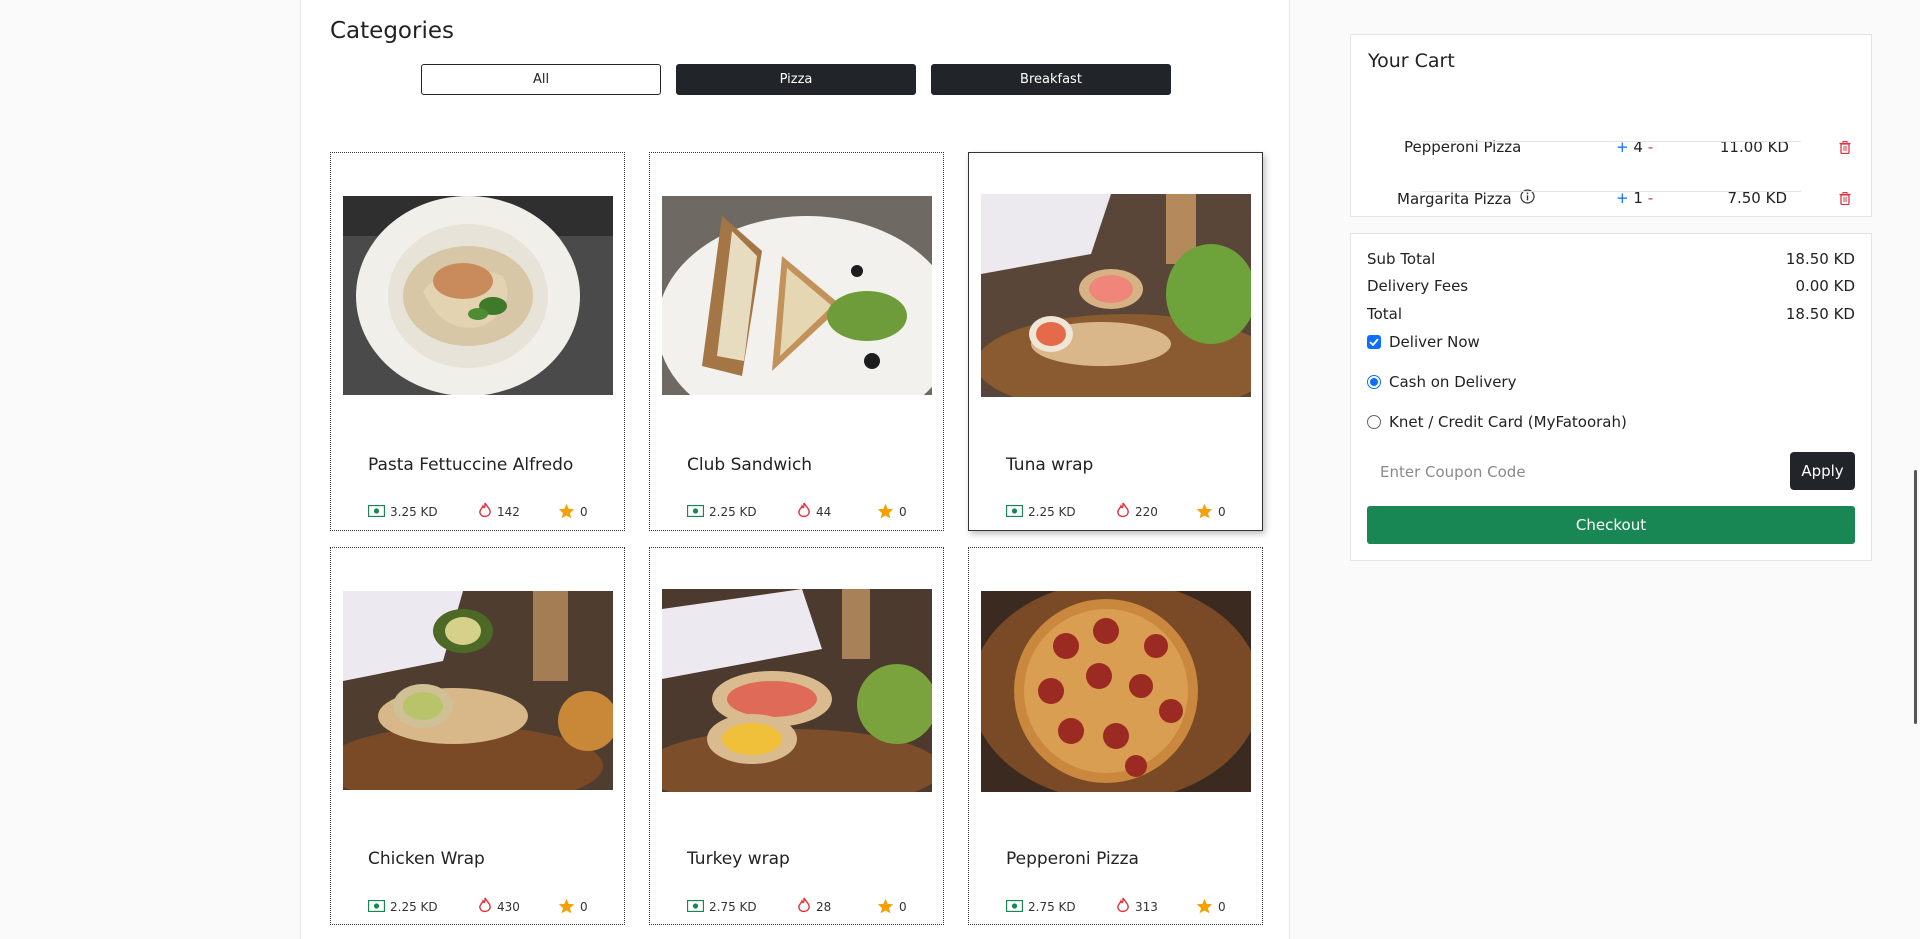 This screenshot has height=939, width=1920. What do you see at coordinates (1051, 79) in the screenshot?
I see `category-breakfast-button: Breakfast` at bounding box center [1051, 79].